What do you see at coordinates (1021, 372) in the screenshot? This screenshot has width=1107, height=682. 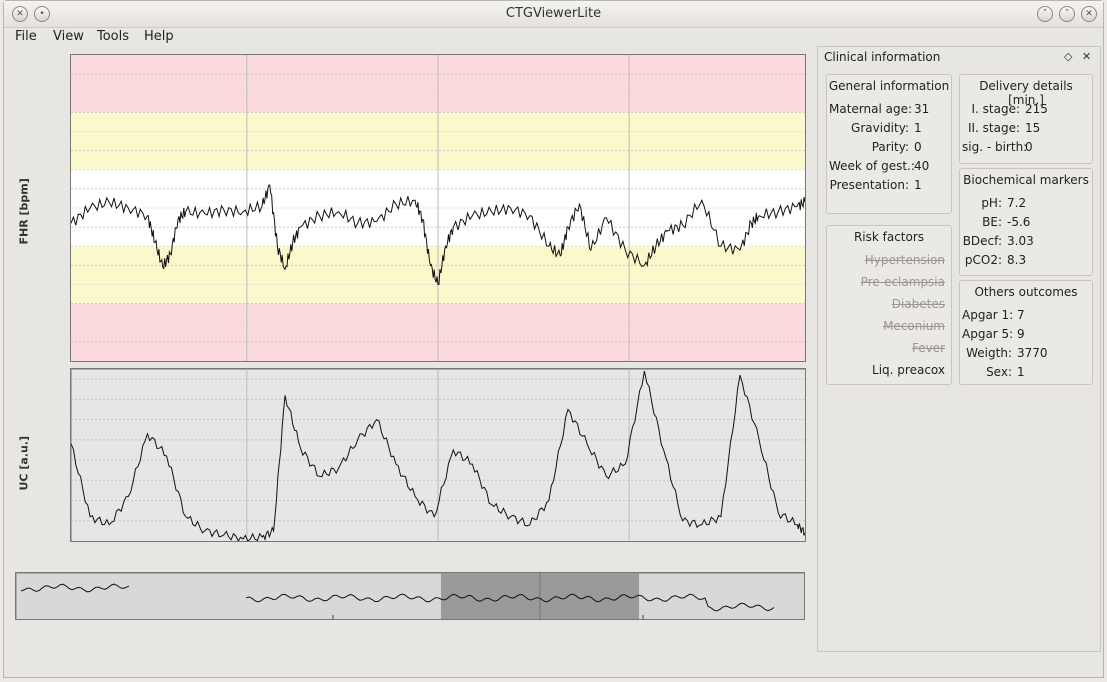 I see `outcomes-value: 1` at bounding box center [1021, 372].